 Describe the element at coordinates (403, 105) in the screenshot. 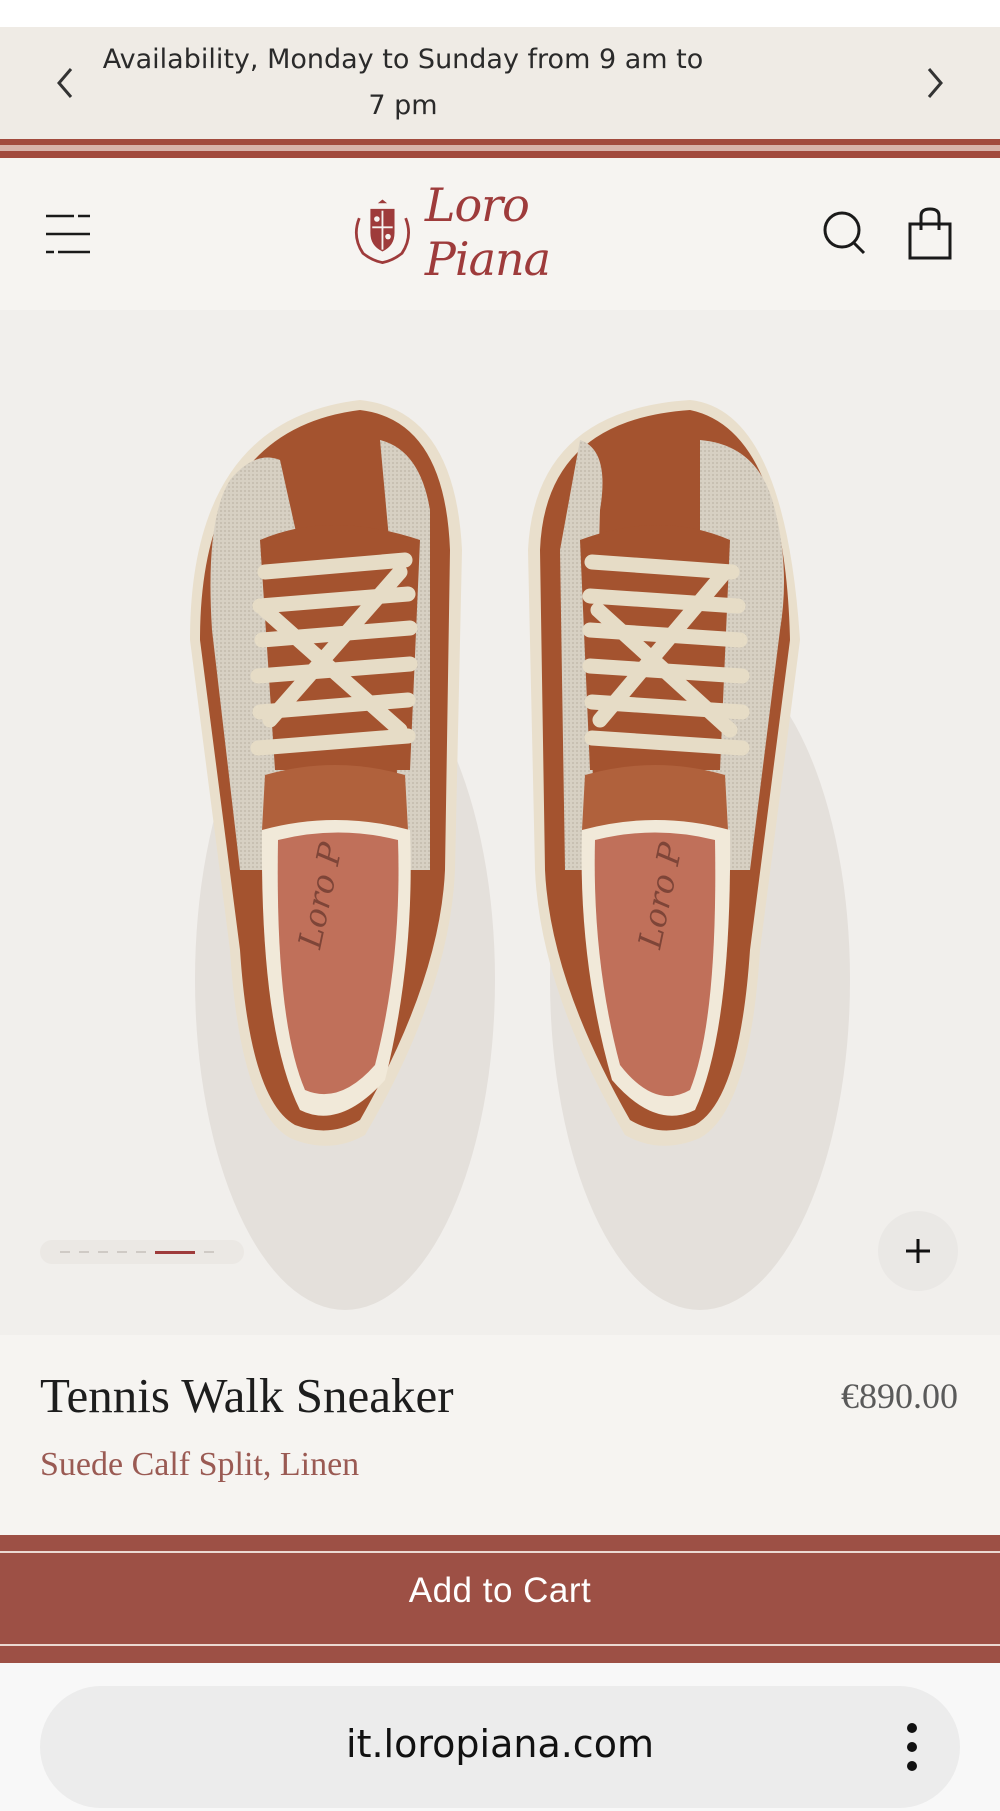

I see `announcement-line-2: 7 pm` at that location.